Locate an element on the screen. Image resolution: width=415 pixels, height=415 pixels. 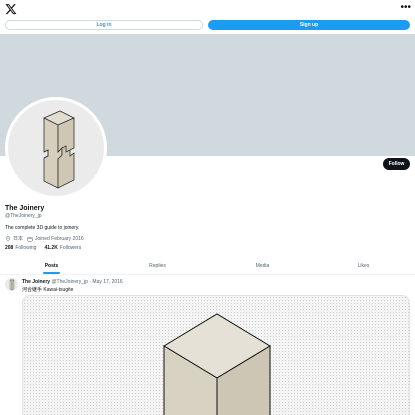
follow-button: Follow is located at coordinates (396, 164).